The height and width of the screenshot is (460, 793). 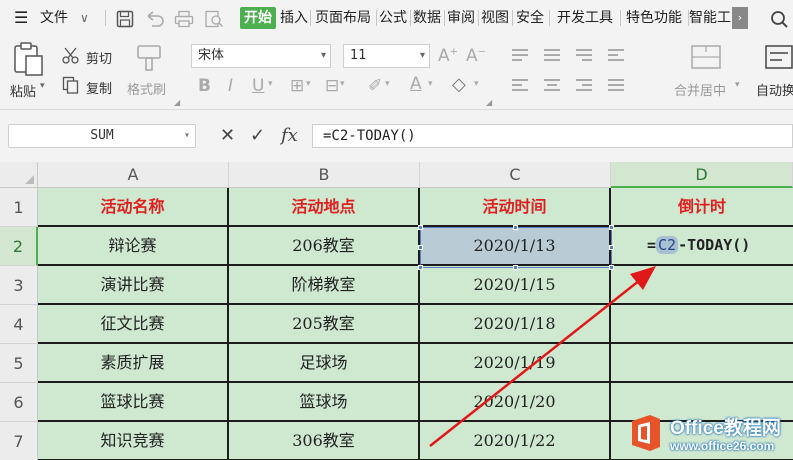 I want to click on font-size-value: 11, so click(x=358, y=55).